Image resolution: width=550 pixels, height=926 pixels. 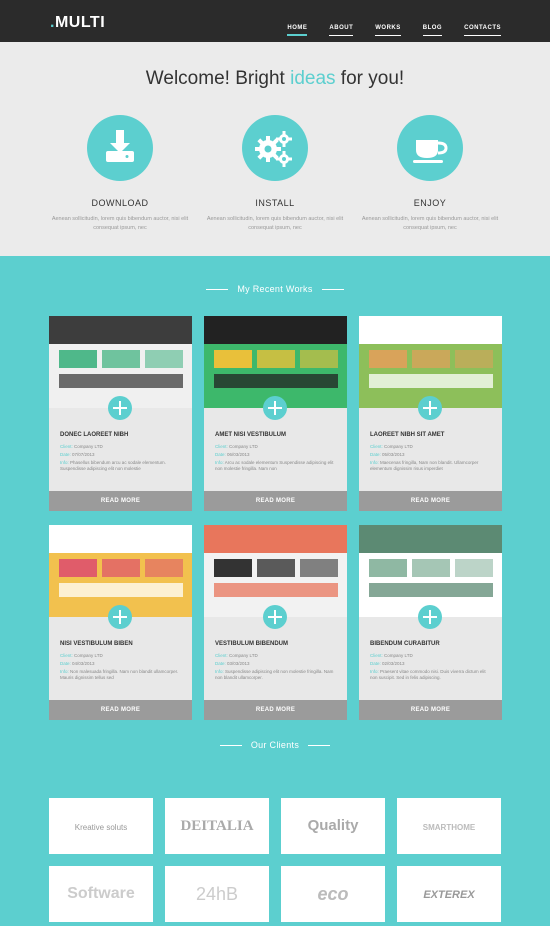 I want to click on client-logo-text: 24hB, so click(x=217, y=894).